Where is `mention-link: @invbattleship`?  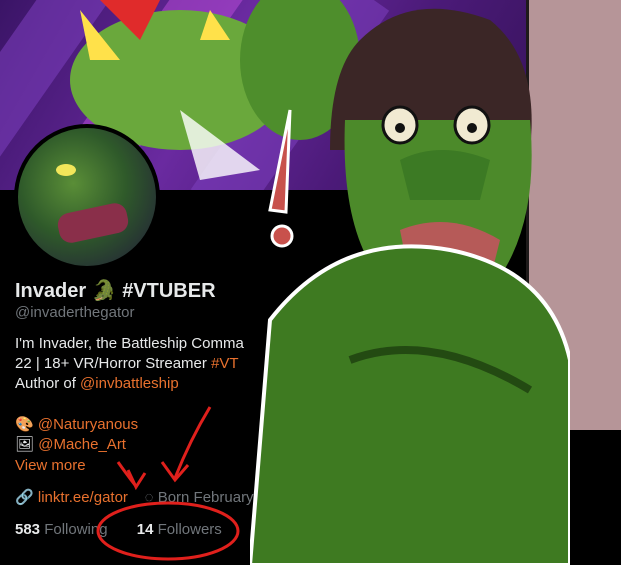 mention-link: @invbattleship is located at coordinates (129, 383).